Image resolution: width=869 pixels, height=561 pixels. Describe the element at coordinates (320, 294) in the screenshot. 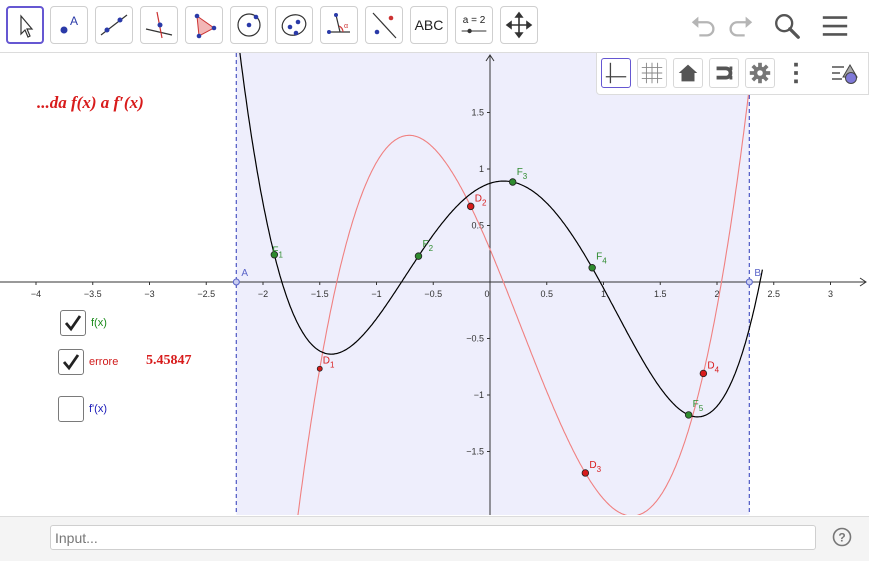

I see `x-tick-label: −1.5` at that location.